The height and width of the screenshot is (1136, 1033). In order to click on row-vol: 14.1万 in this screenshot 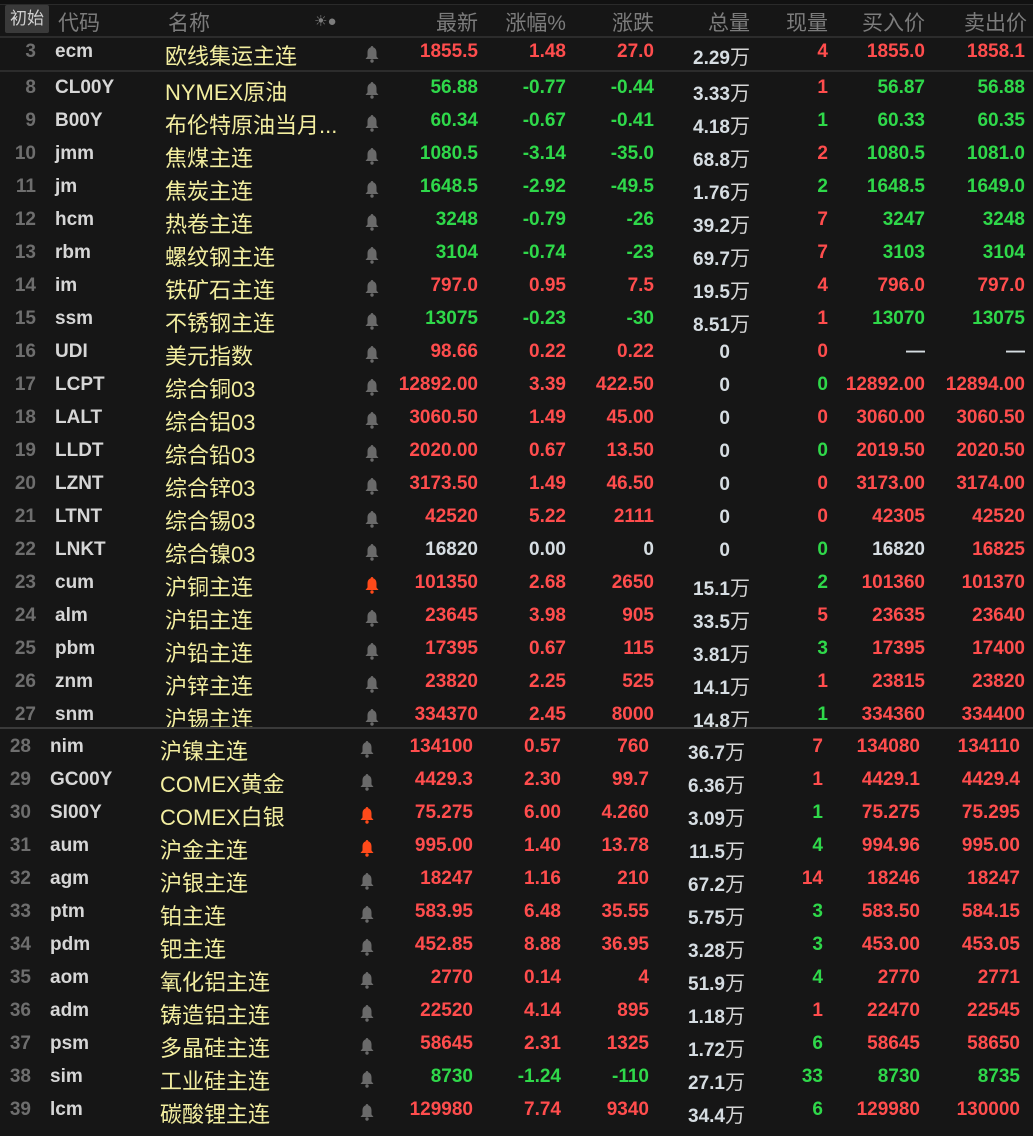, I will do `click(721, 685)`.